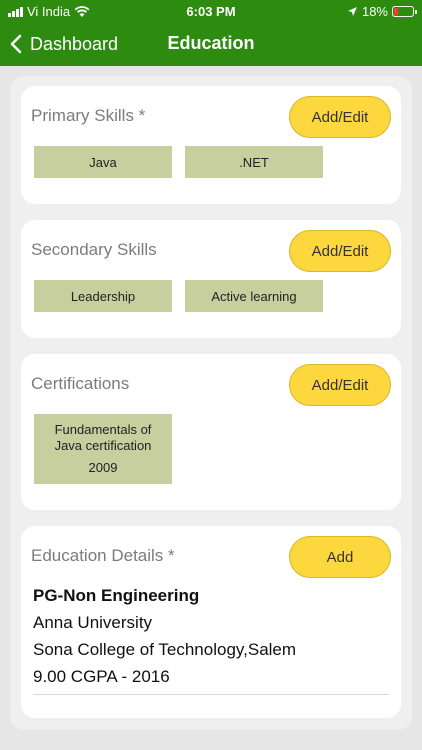 This screenshot has height=750, width=422. I want to click on education-university: Anna University, so click(93, 622).